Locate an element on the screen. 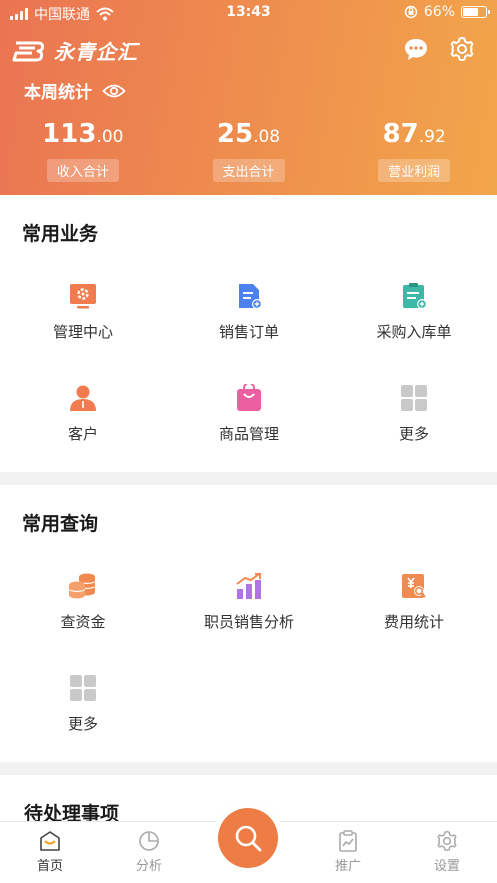  week-stats-title: 本周统计 is located at coordinates (58, 93).